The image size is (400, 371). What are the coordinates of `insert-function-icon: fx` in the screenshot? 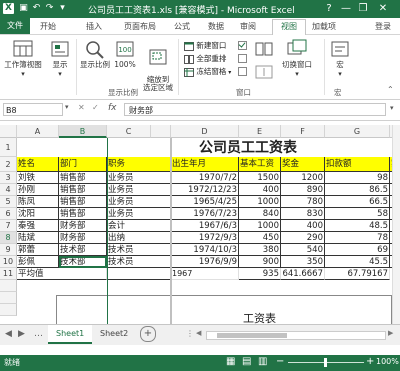 It's located at (112, 108).